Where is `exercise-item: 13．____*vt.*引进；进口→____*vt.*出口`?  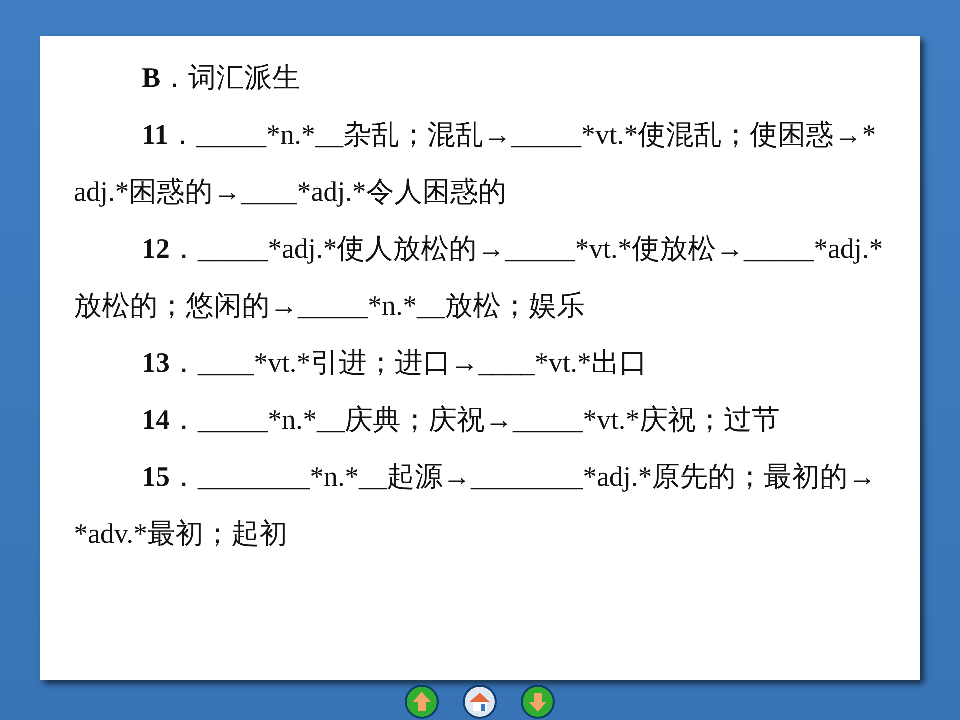 exercise-item: 13．____*vt.*引进；进口→____*vt.*出口 is located at coordinates (395, 364).